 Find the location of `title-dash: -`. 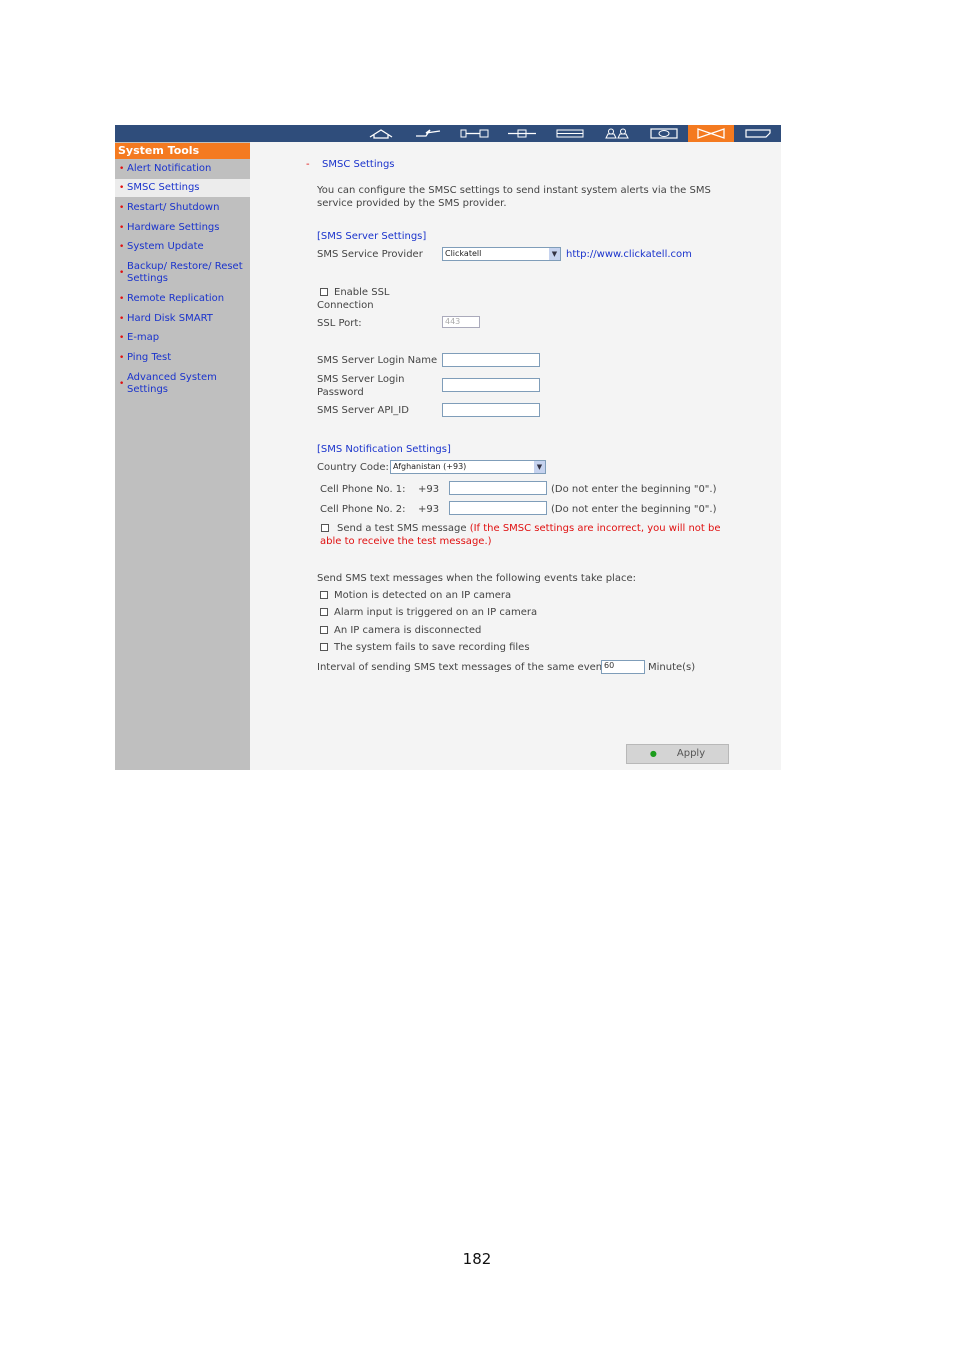

title-dash: - is located at coordinates (308, 164).